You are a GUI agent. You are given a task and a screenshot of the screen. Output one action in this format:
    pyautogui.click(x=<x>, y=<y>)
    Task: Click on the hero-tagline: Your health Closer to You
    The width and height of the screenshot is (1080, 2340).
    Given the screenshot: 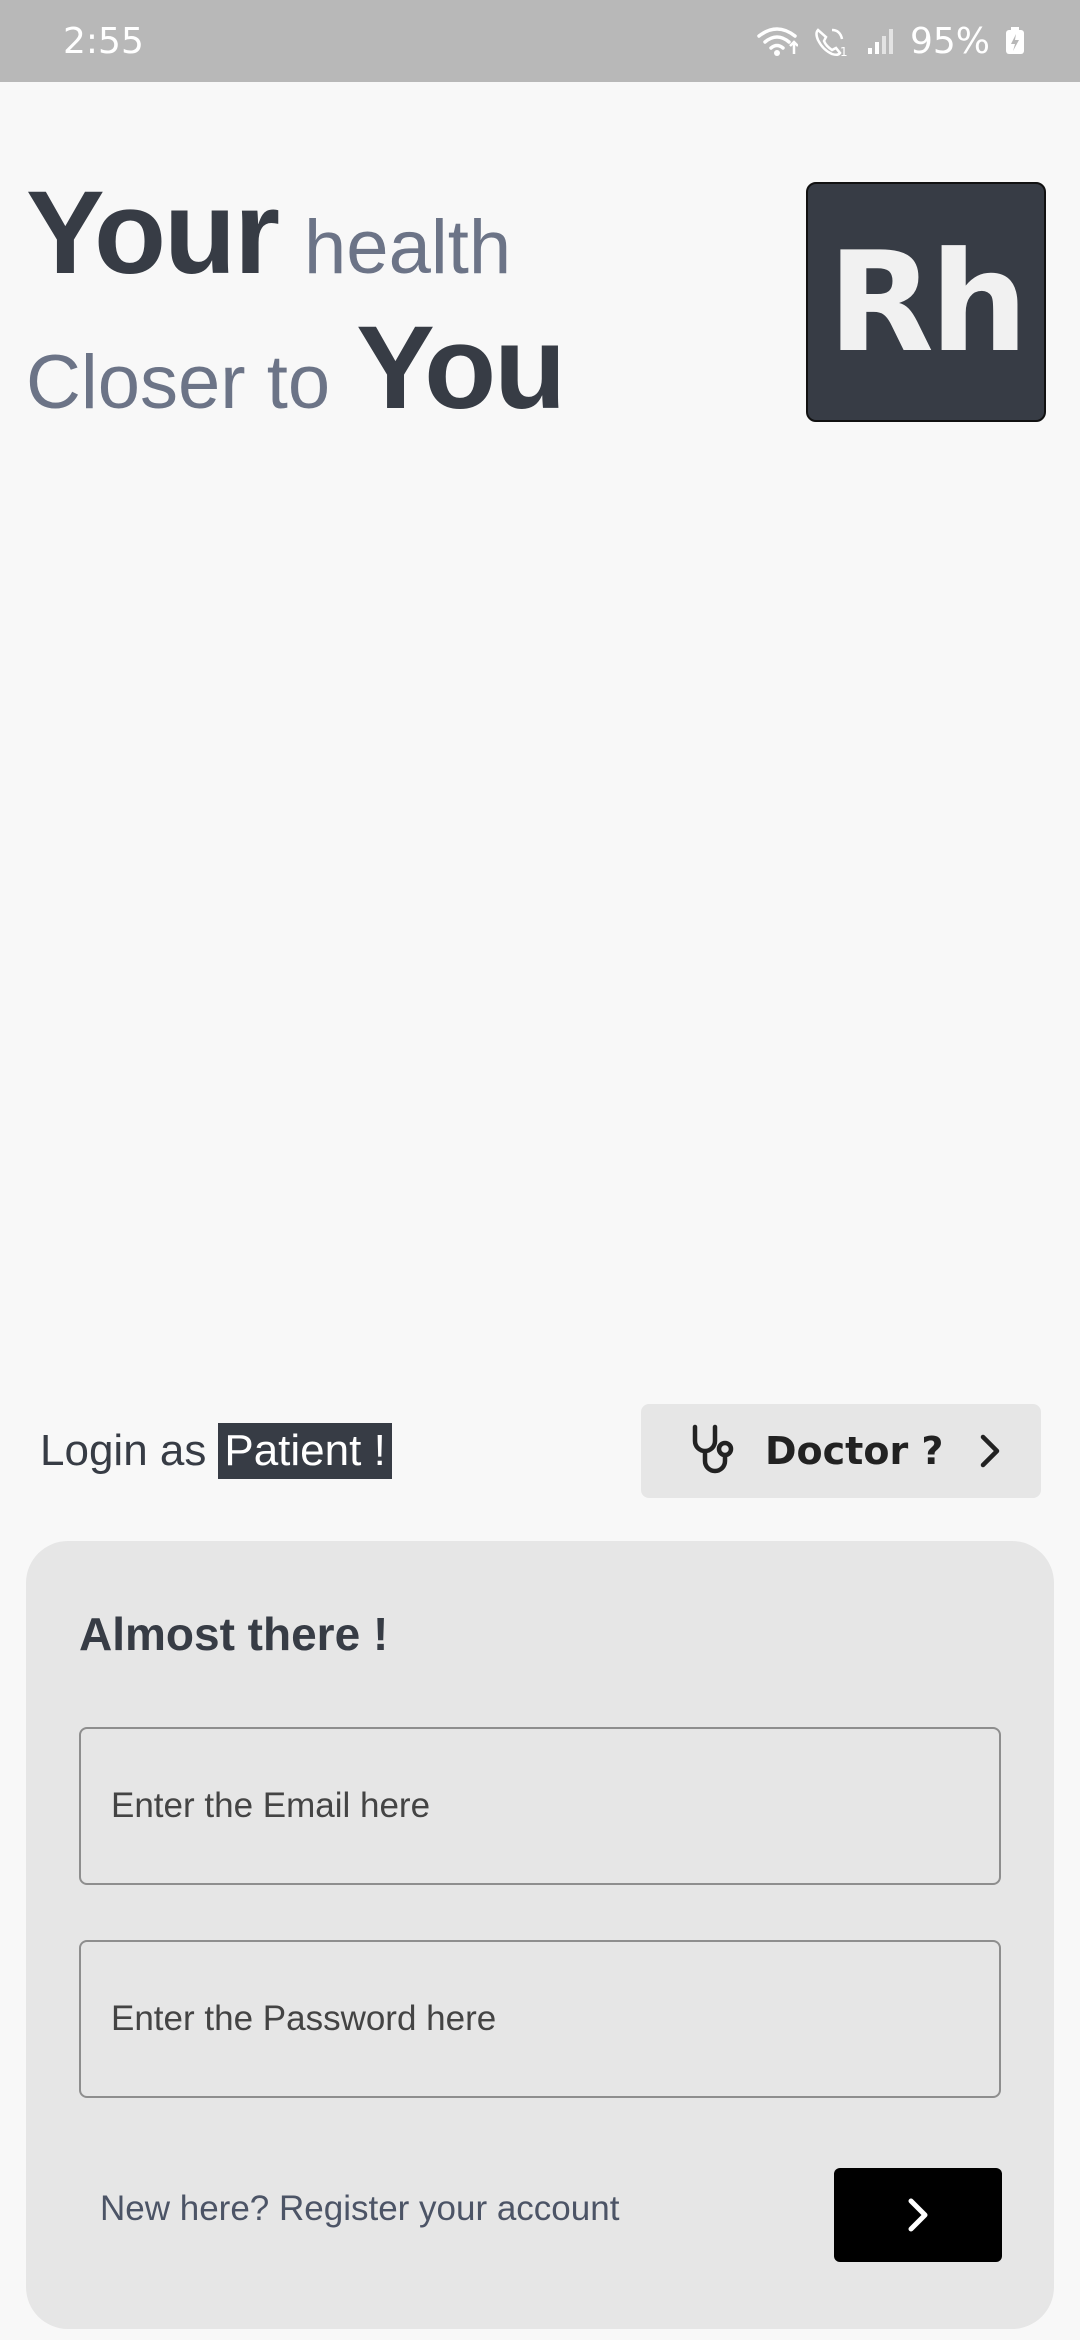 What is the action you would take?
    pyautogui.click(x=306, y=302)
    